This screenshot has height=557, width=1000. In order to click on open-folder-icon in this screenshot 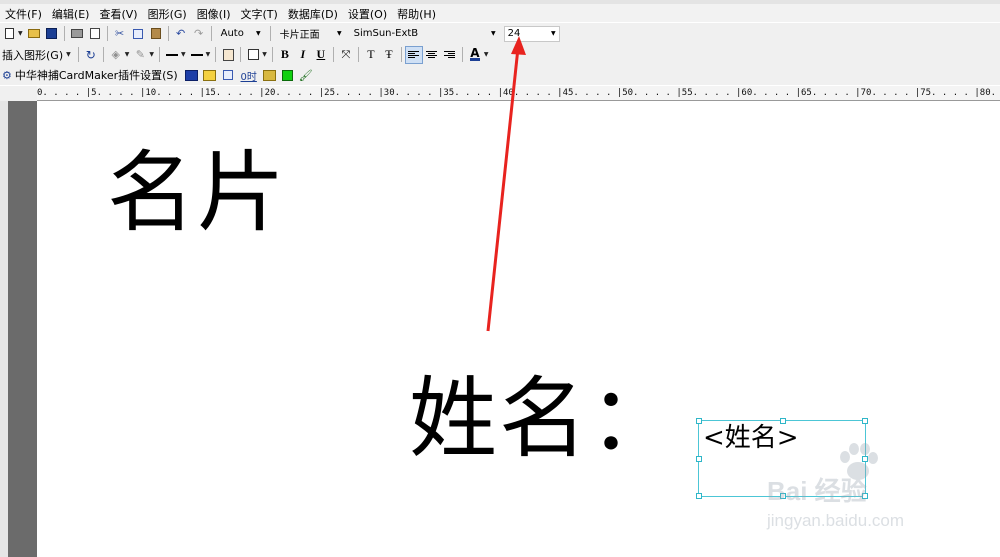, I will do `click(33, 33)`.